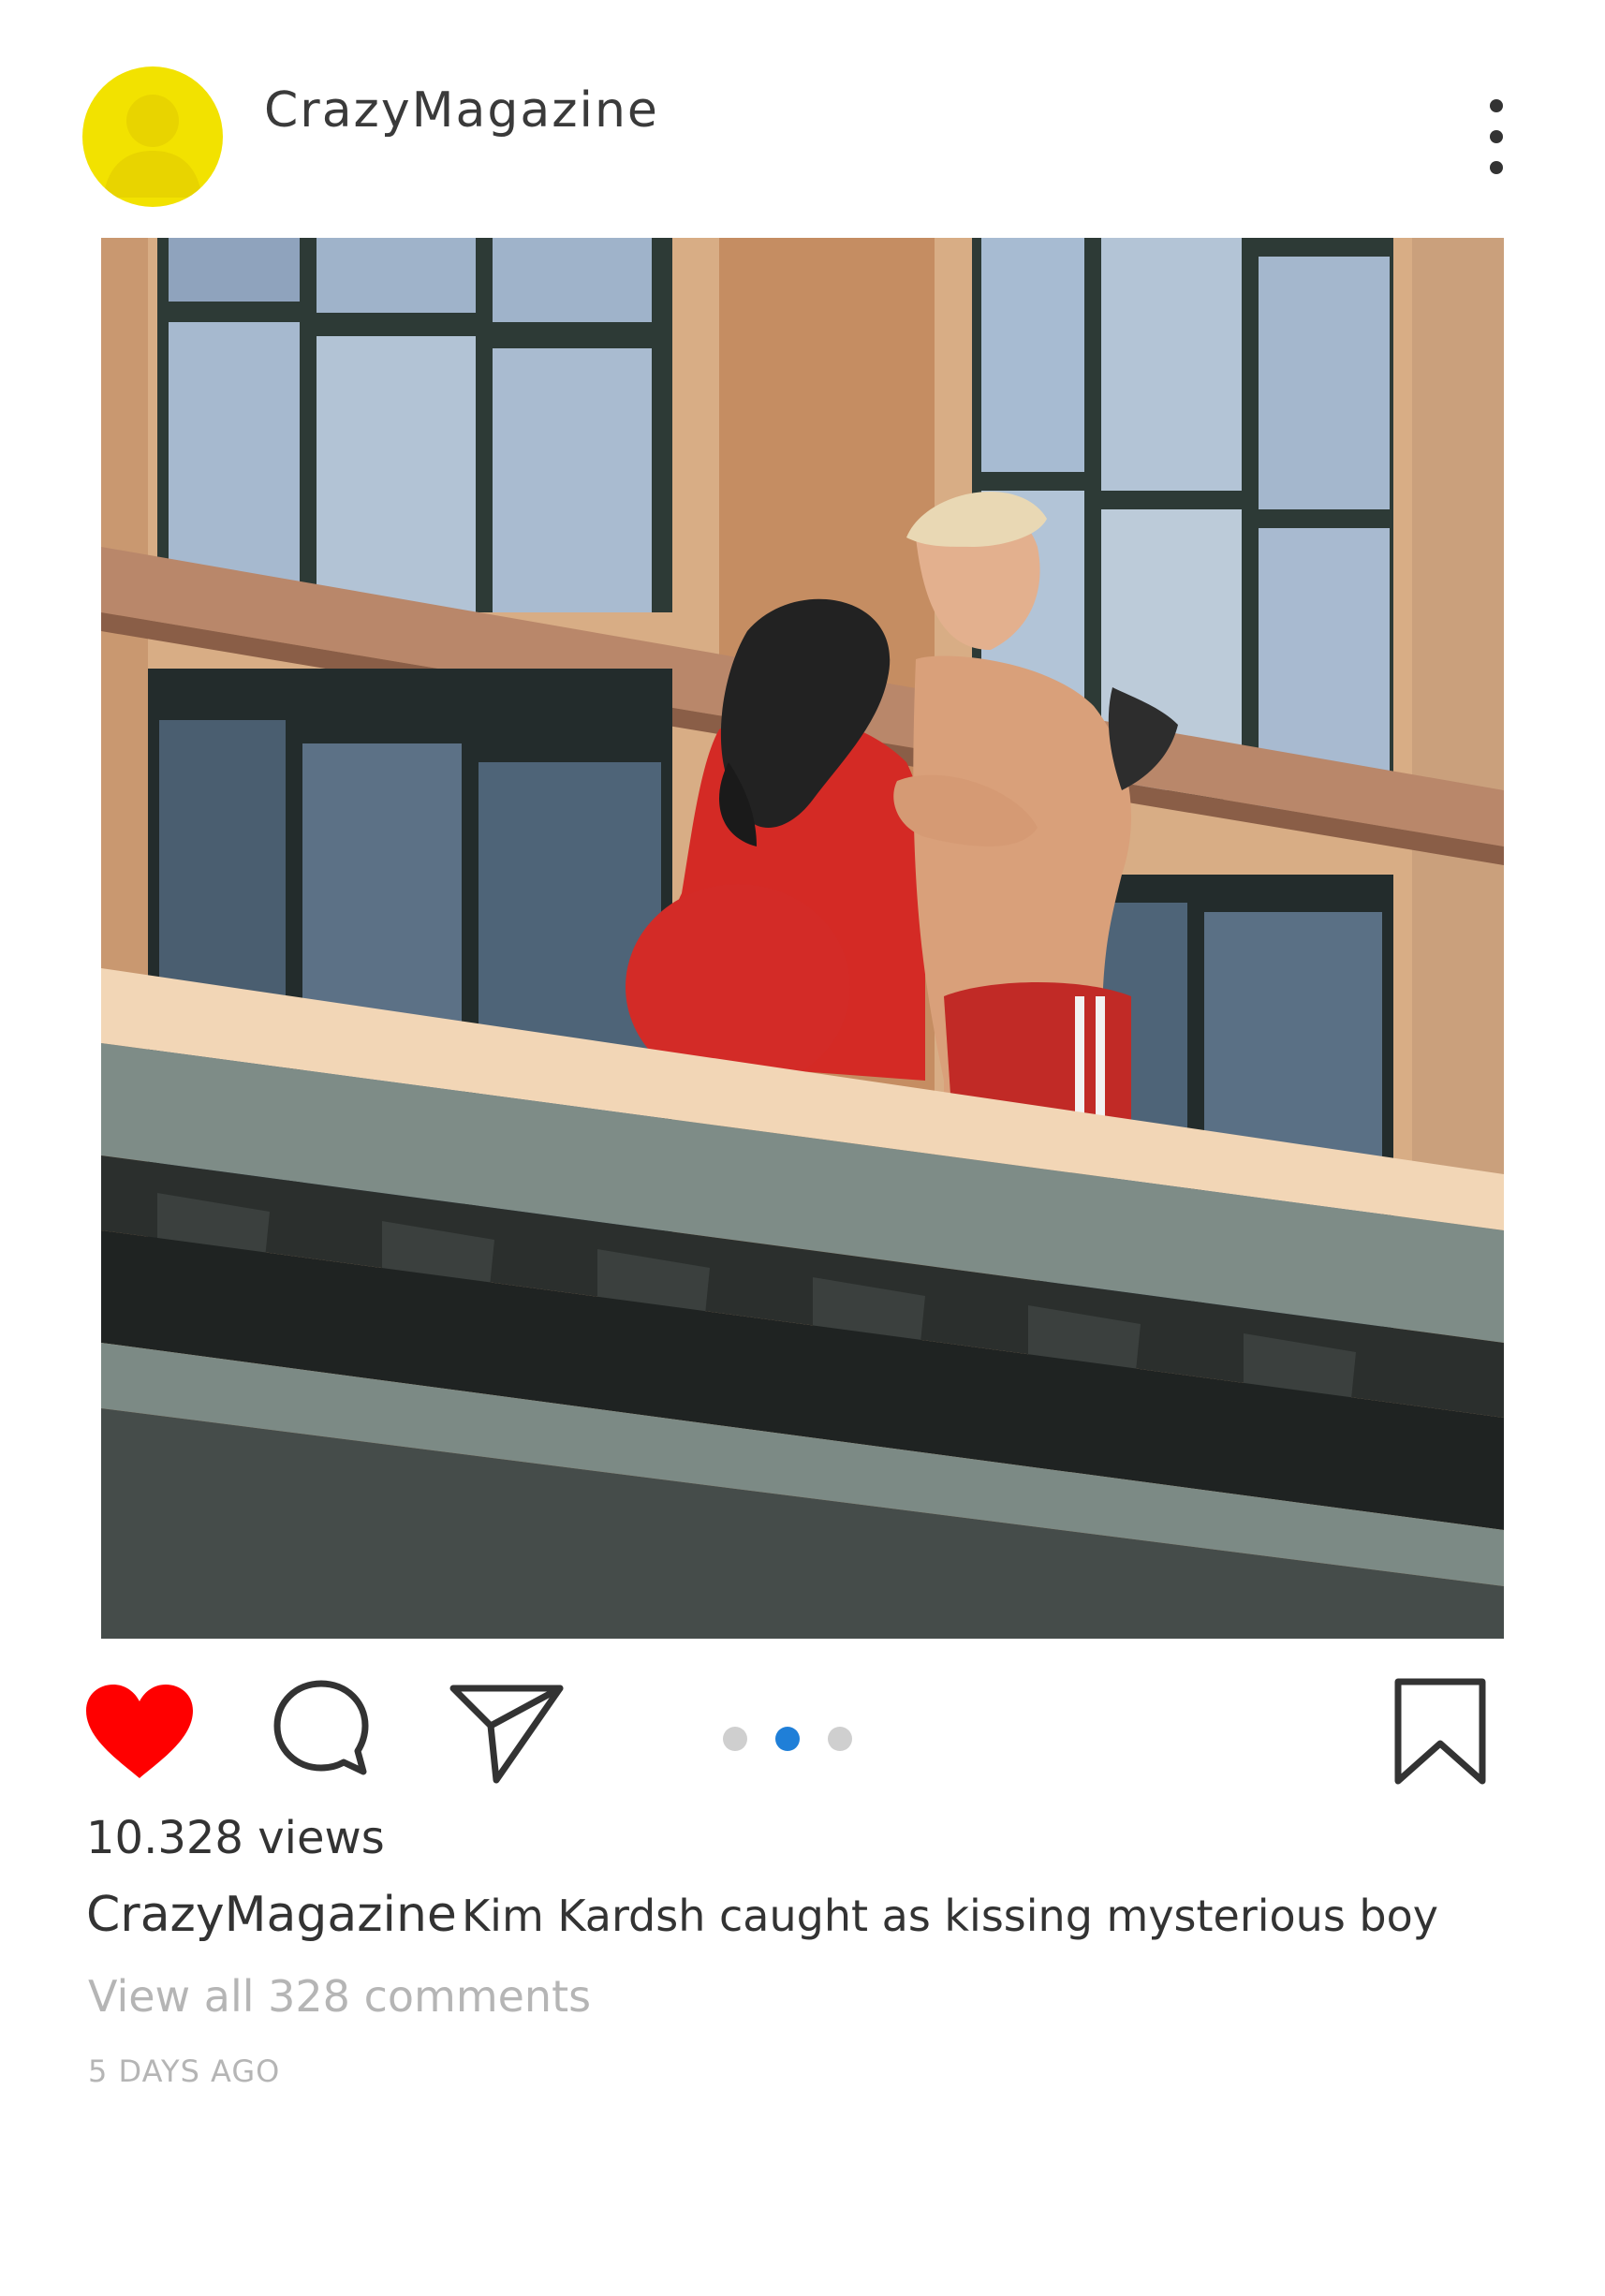 This screenshot has width=1605, height=2296. I want to click on carousel-indicator, so click(787, 1739).